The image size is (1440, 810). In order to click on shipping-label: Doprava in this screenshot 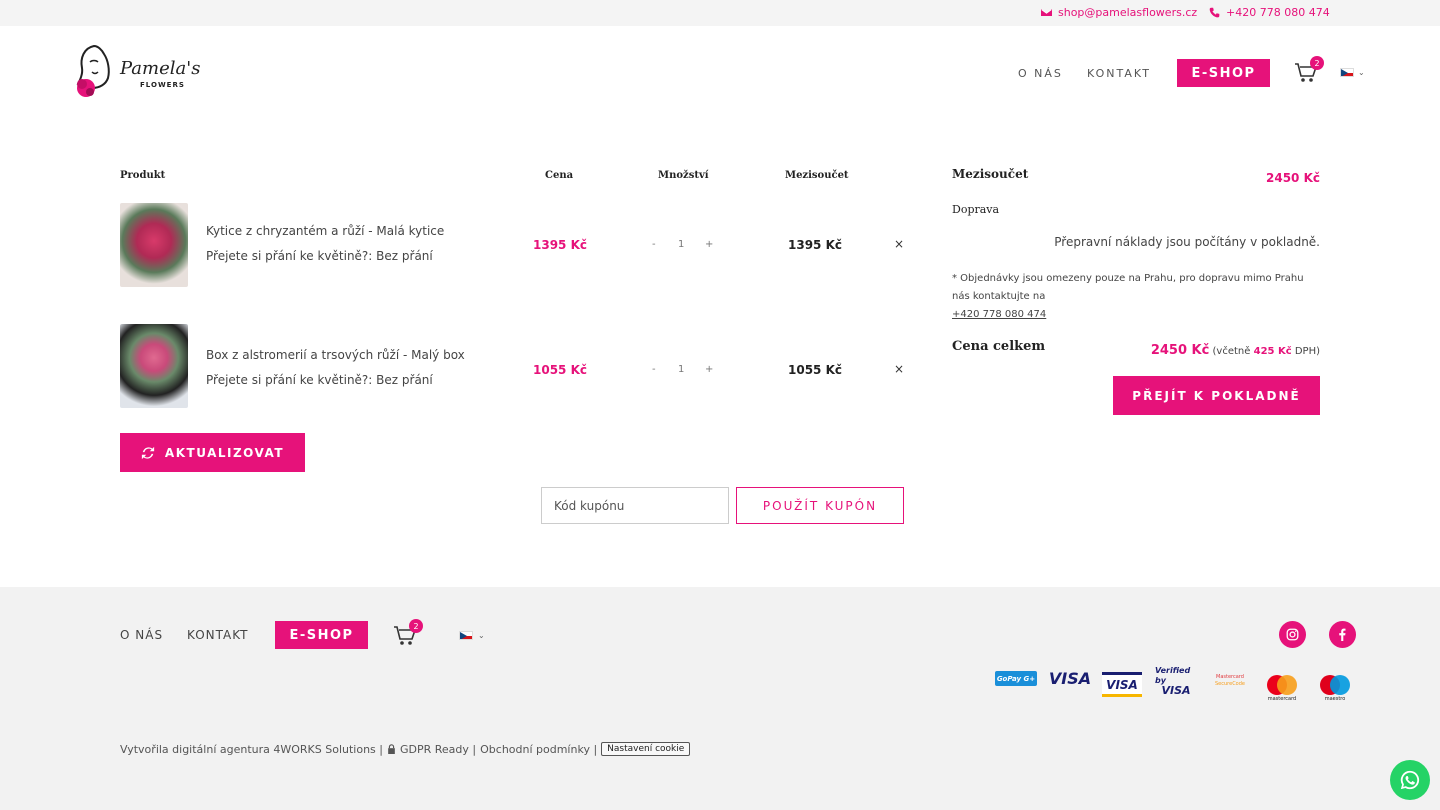, I will do `click(976, 209)`.